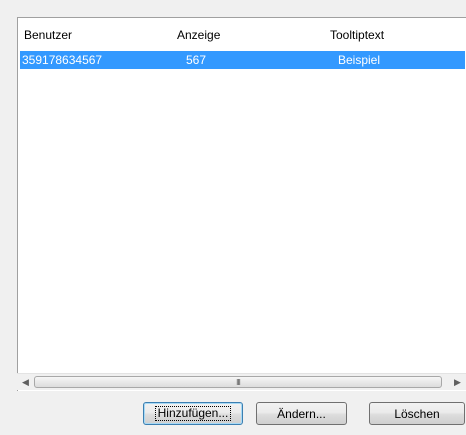 The image size is (466, 435). What do you see at coordinates (48, 35) in the screenshot?
I see `column-header-benutzer: Benutzer` at bounding box center [48, 35].